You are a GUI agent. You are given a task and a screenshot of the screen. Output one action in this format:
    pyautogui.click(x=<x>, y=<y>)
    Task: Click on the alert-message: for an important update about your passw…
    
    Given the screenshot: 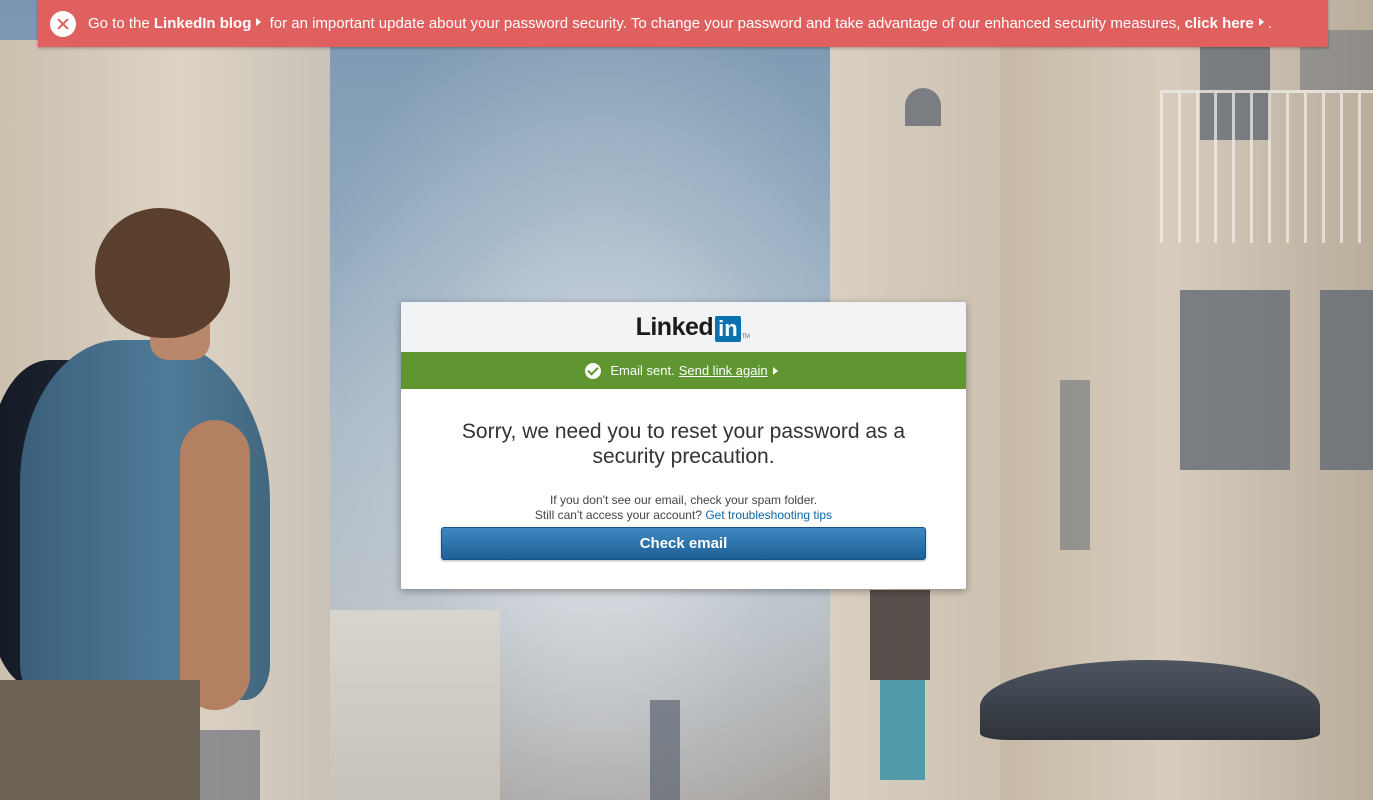 What is the action you would take?
    pyautogui.click(x=725, y=23)
    